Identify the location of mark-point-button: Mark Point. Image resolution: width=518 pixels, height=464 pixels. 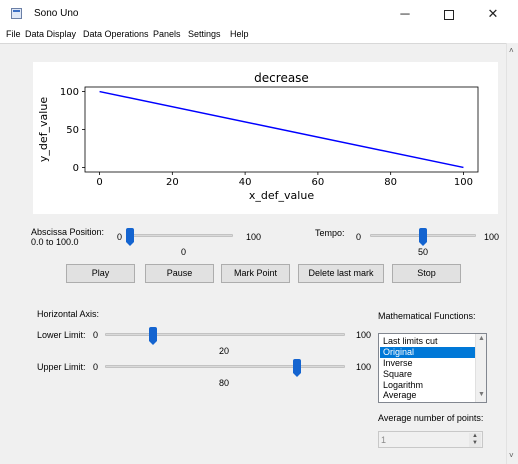
(255, 273).